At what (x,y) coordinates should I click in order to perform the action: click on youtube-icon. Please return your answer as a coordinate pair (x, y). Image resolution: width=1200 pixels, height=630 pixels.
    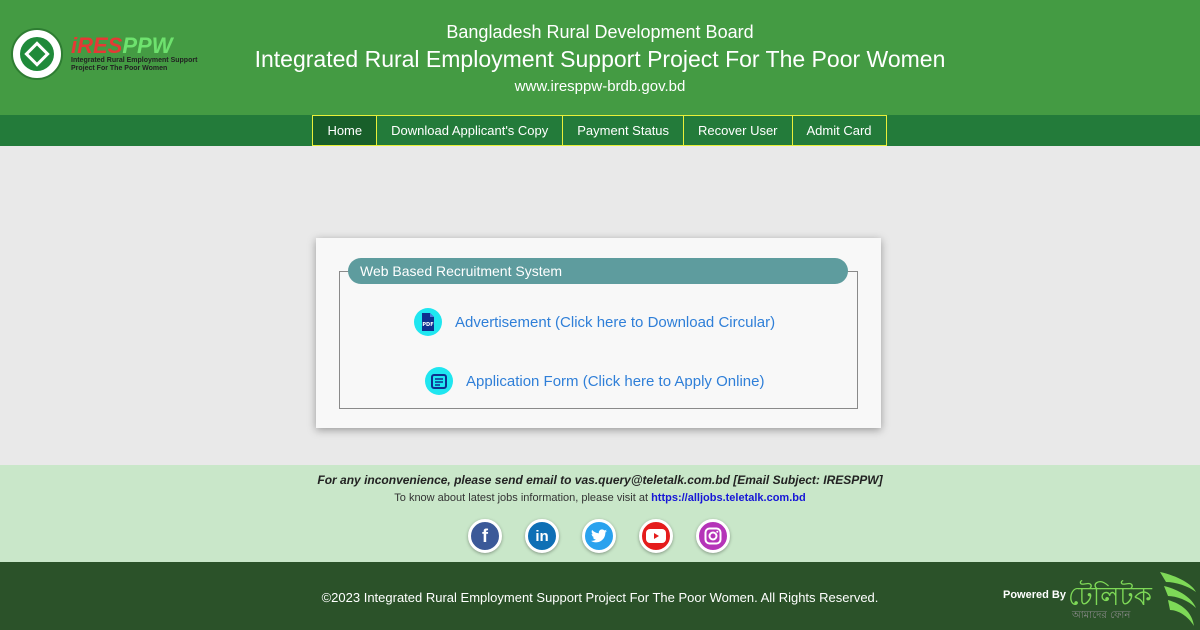
    Looking at the image, I should click on (656, 536).